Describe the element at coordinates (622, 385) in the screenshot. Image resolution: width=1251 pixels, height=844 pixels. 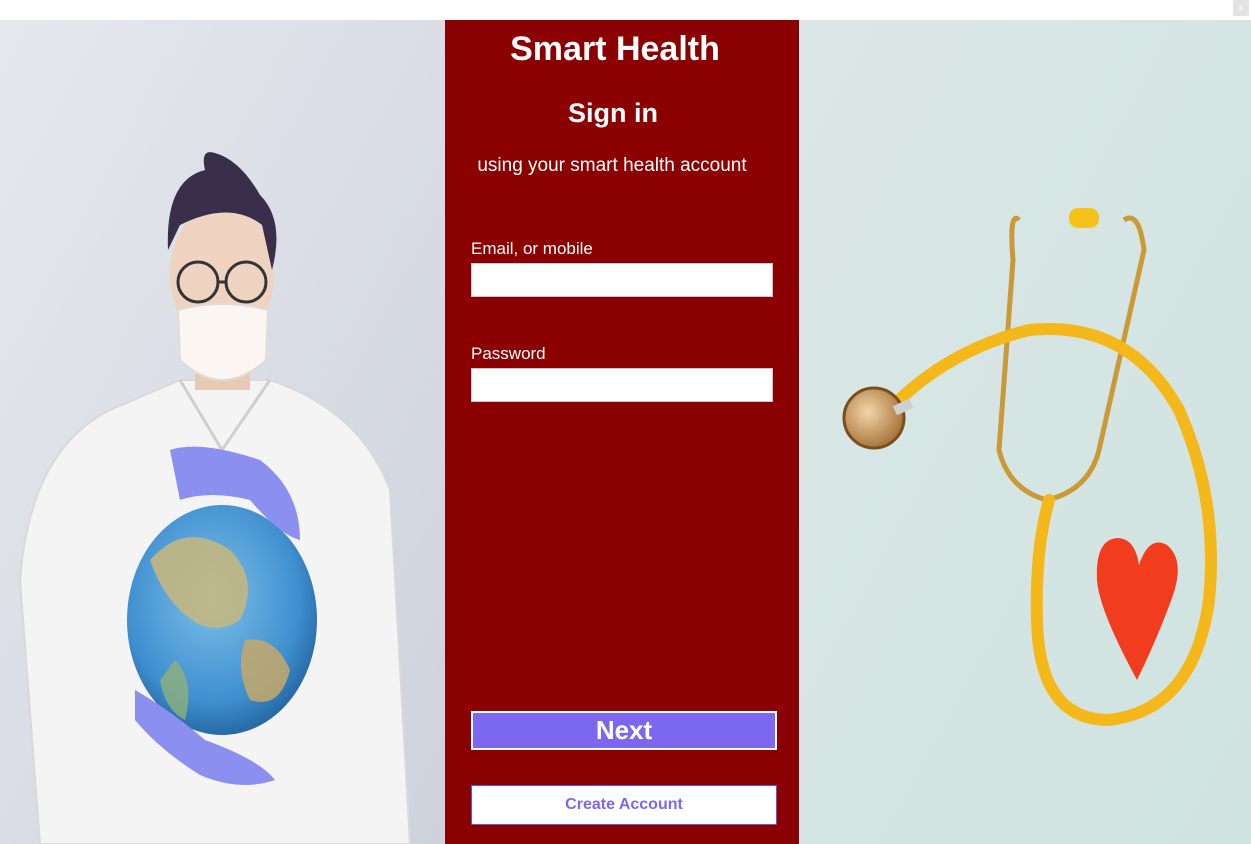
I see `password-field` at that location.